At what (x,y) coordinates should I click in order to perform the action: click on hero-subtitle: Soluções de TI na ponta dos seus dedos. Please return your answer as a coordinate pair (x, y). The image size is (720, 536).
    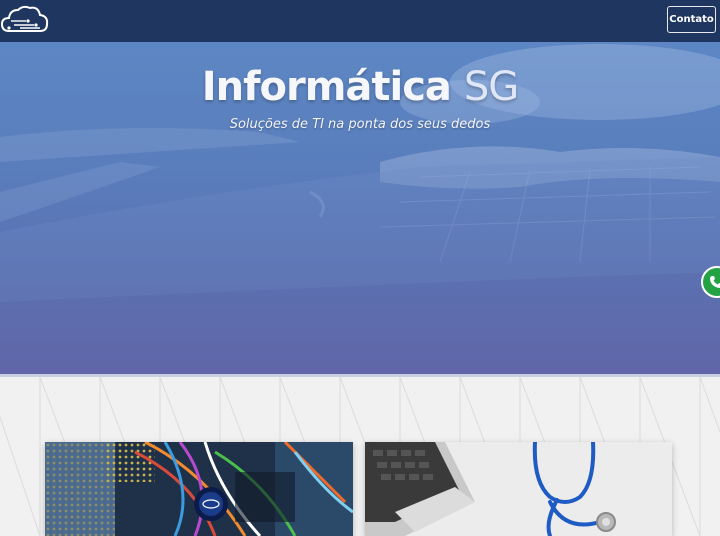
    Looking at the image, I should click on (360, 124).